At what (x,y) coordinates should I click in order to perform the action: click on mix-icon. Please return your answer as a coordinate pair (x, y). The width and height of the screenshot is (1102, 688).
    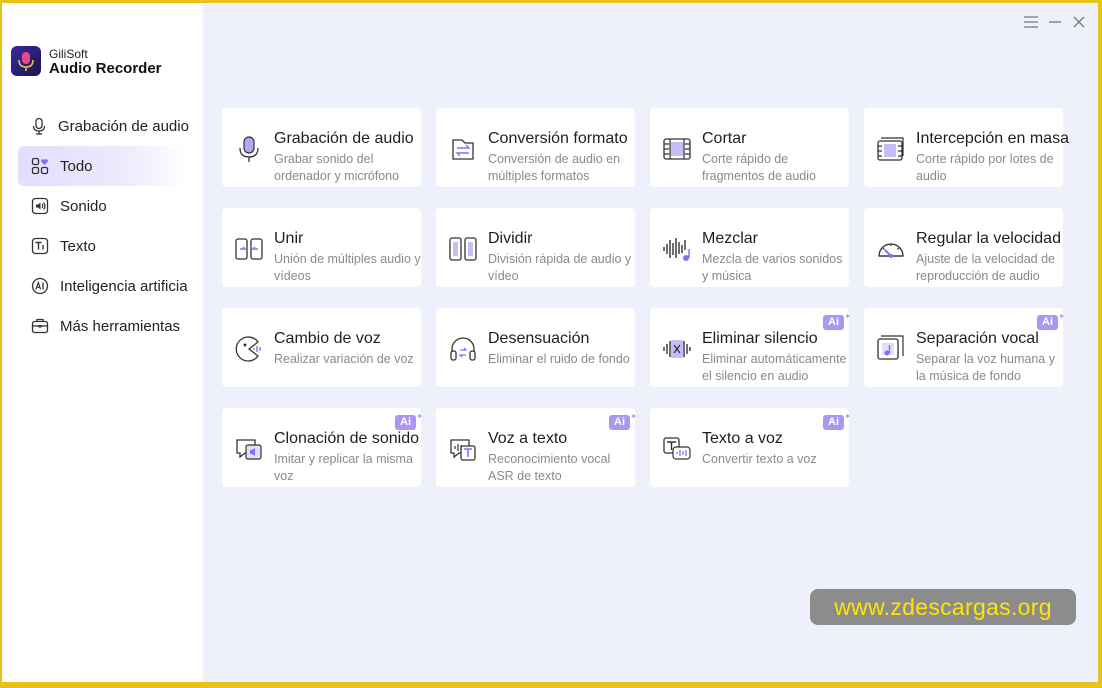
    Looking at the image, I should click on (676, 249).